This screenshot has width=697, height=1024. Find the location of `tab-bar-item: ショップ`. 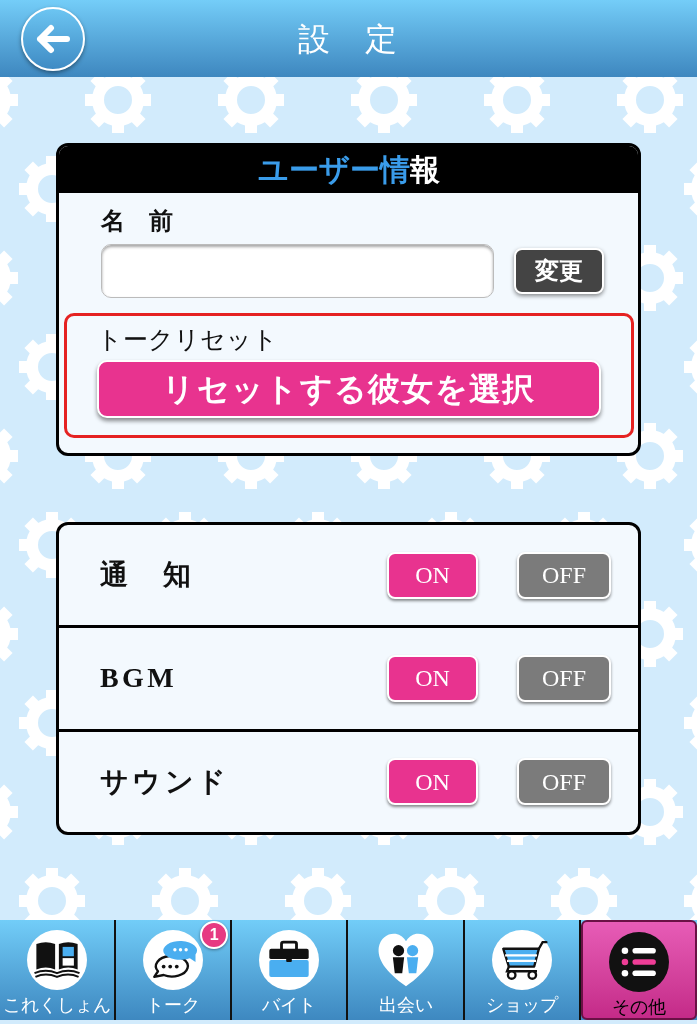

tab-bar-item: ショップ is located at coordinates (522, 970).